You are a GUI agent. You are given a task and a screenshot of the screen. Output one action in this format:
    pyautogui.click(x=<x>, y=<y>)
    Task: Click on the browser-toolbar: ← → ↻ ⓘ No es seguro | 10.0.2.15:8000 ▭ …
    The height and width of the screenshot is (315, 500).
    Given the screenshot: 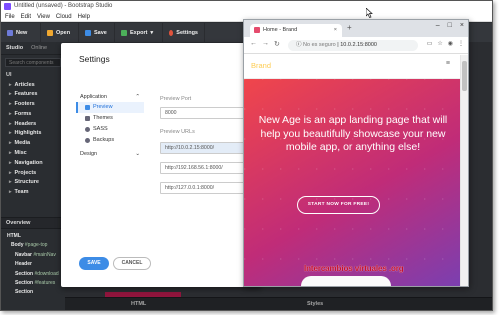 What is the action you would take?
    pyautogui.click(x=356, y=45)
    